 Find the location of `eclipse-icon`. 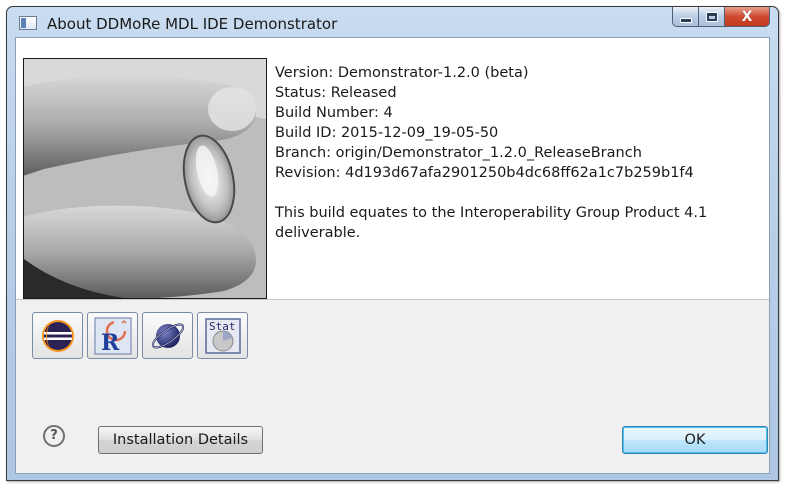

eclipse-icon is located at coordinates (57, 335).